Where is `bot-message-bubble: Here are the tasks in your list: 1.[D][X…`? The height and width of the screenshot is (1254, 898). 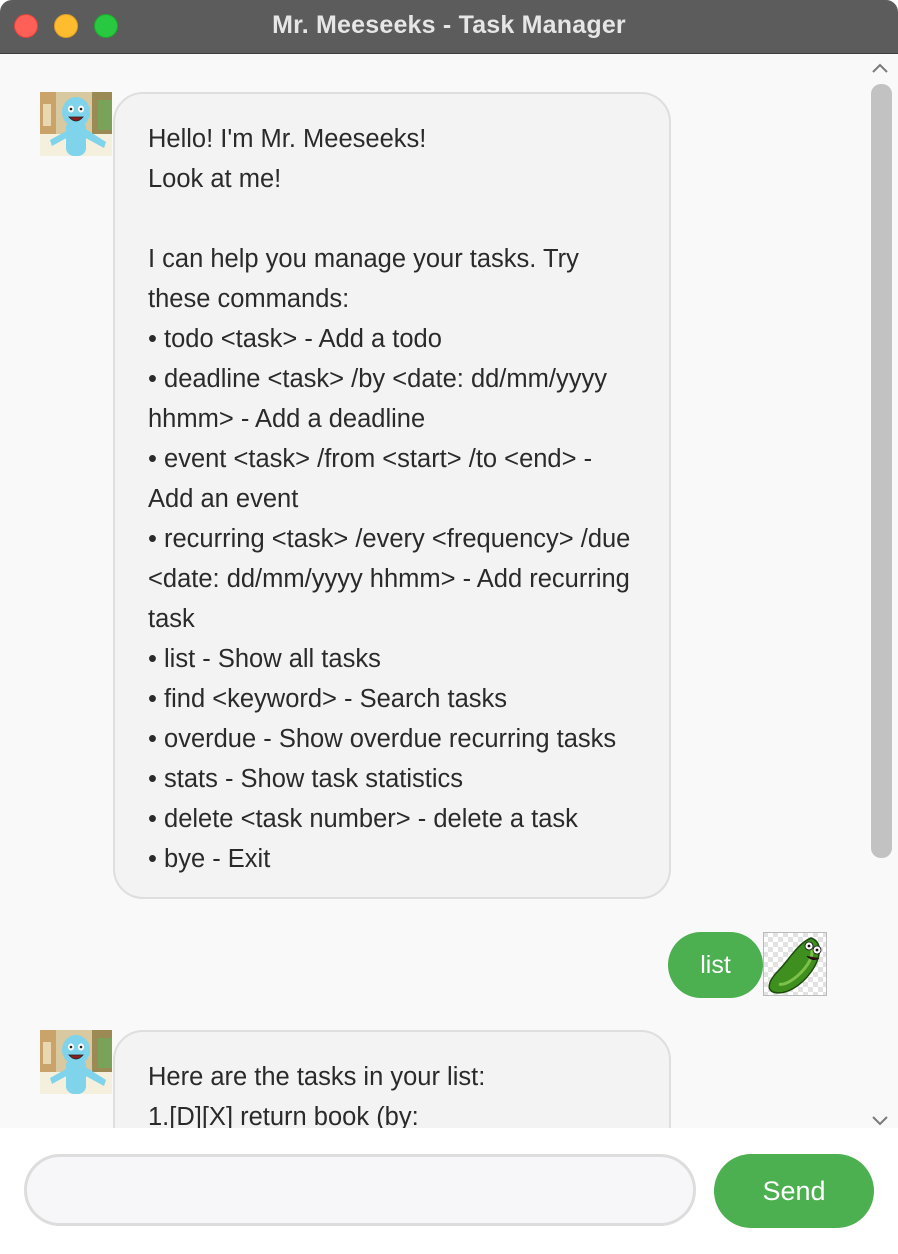 bot-message-bubble: Here are the tasks in your list: 1.[D][X… is located at coordinates (392, 1080).